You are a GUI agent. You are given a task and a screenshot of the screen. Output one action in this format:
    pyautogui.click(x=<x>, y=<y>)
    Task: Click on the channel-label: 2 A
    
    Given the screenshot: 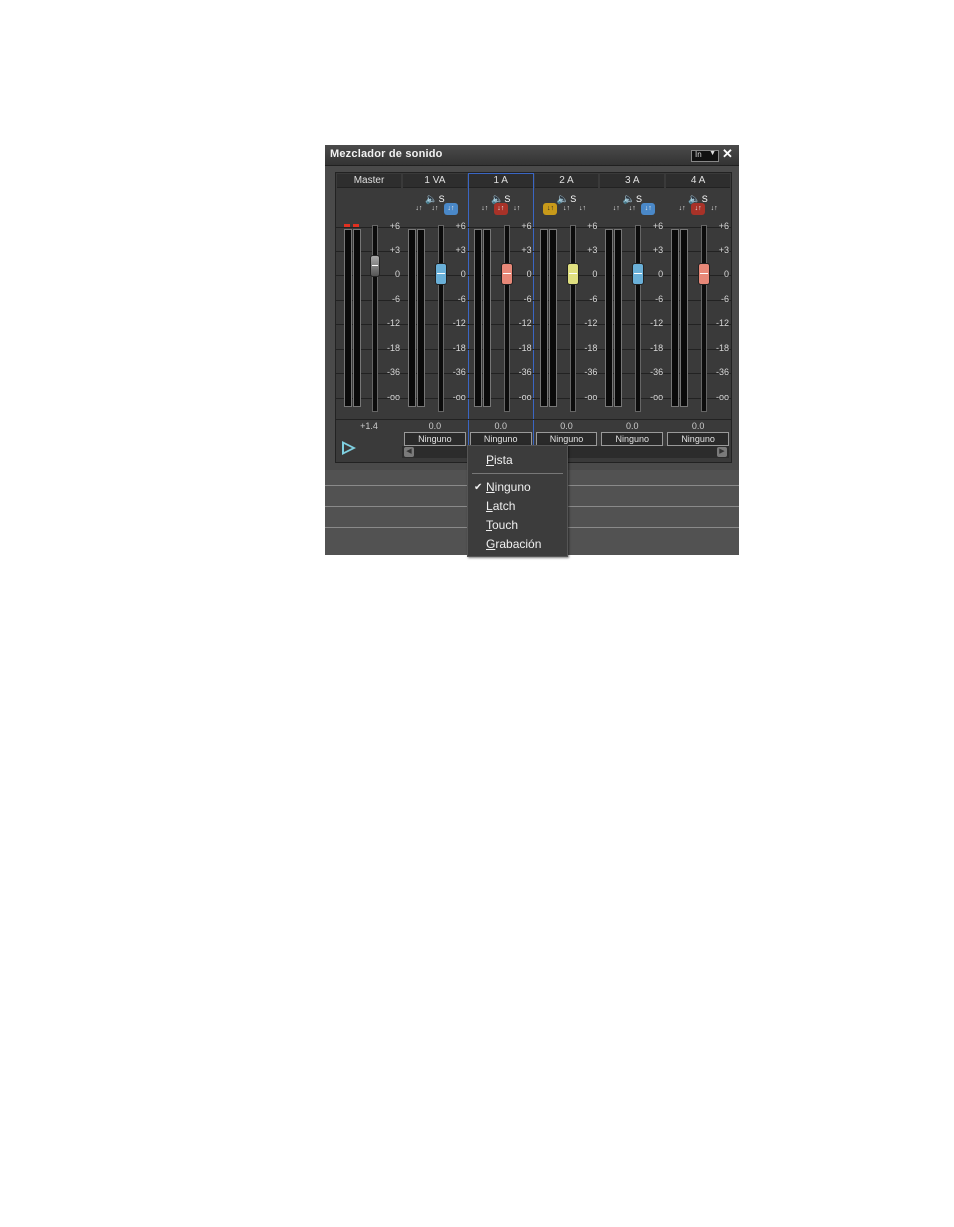 What is the action you would take?
    pyautogui.click(x=566, y=181)
    